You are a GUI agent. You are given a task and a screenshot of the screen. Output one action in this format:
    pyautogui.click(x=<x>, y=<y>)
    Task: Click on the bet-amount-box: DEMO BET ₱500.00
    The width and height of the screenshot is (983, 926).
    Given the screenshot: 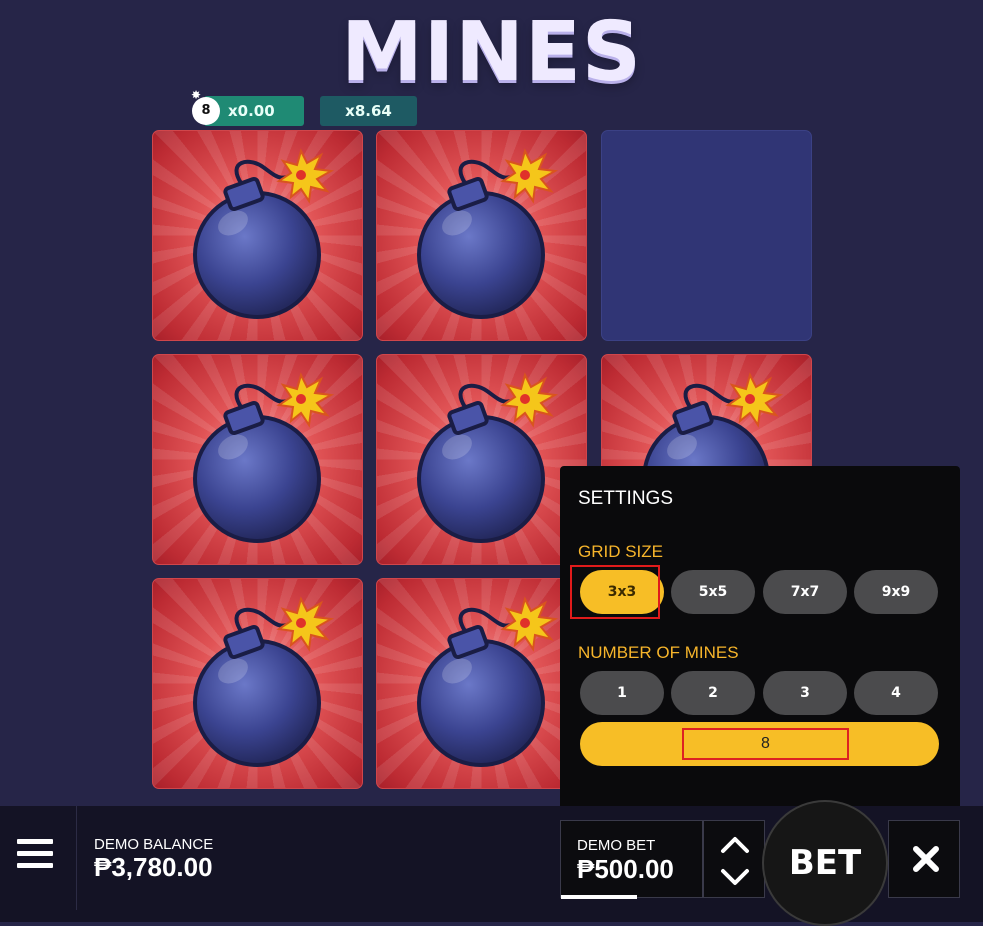 What is the action you would take?
    pyautogui.click(x=631, y=859)
    